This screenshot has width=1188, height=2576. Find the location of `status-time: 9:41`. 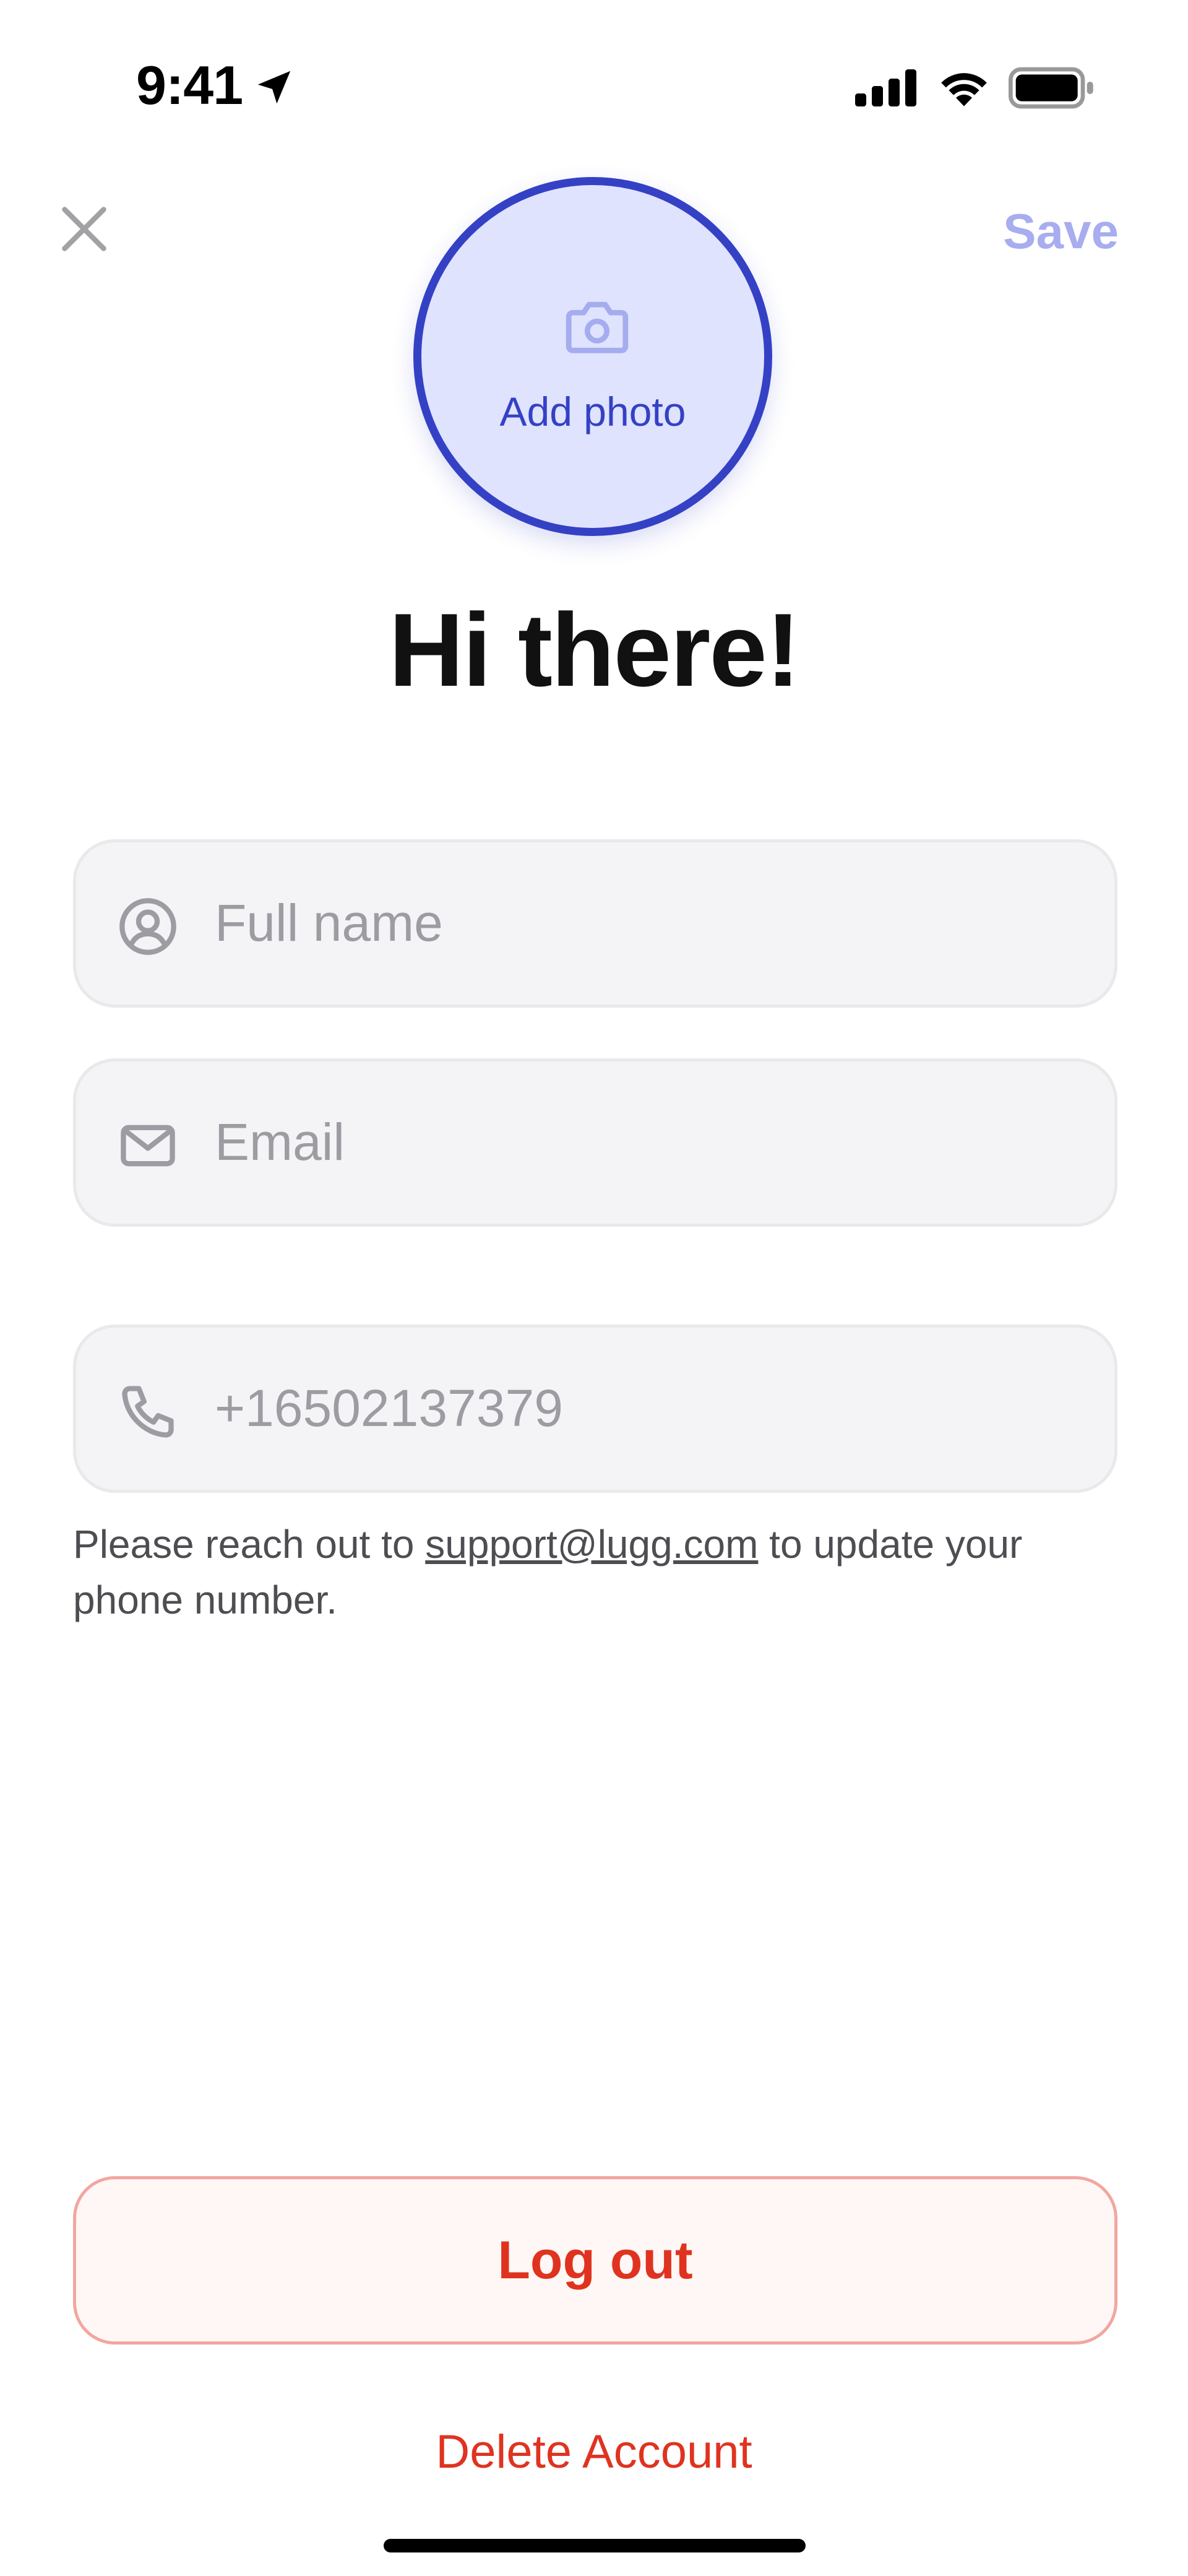

status-time: 9:41 is located at coordinates (189, 85).